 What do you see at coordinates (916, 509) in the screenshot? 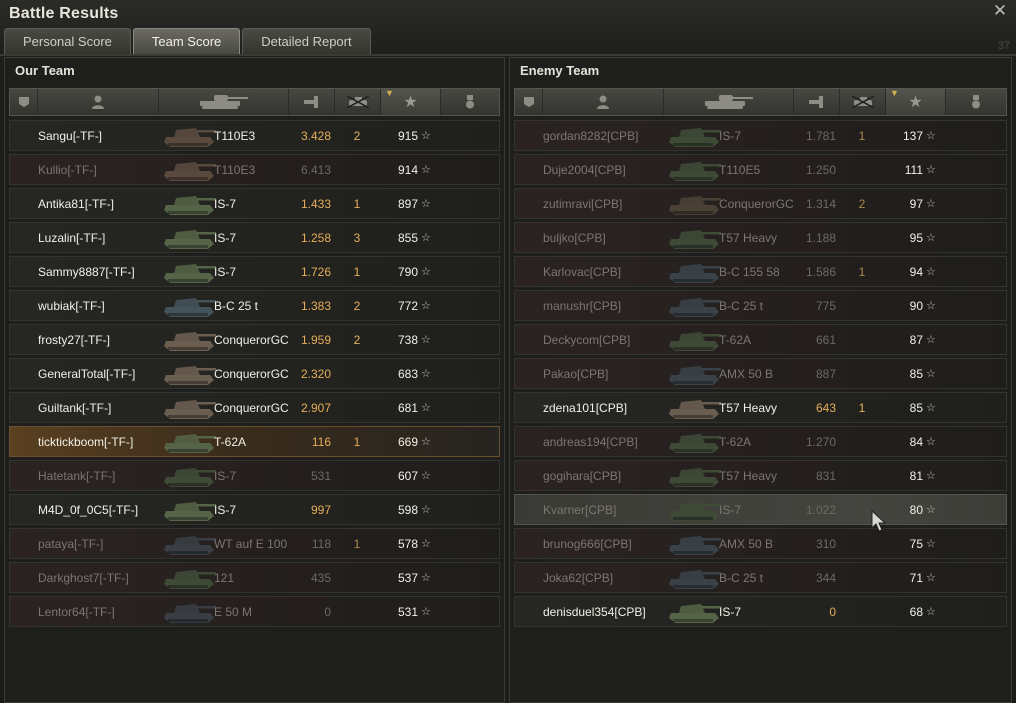
I see `xp-value: 80` at bounding box center [916, 509].